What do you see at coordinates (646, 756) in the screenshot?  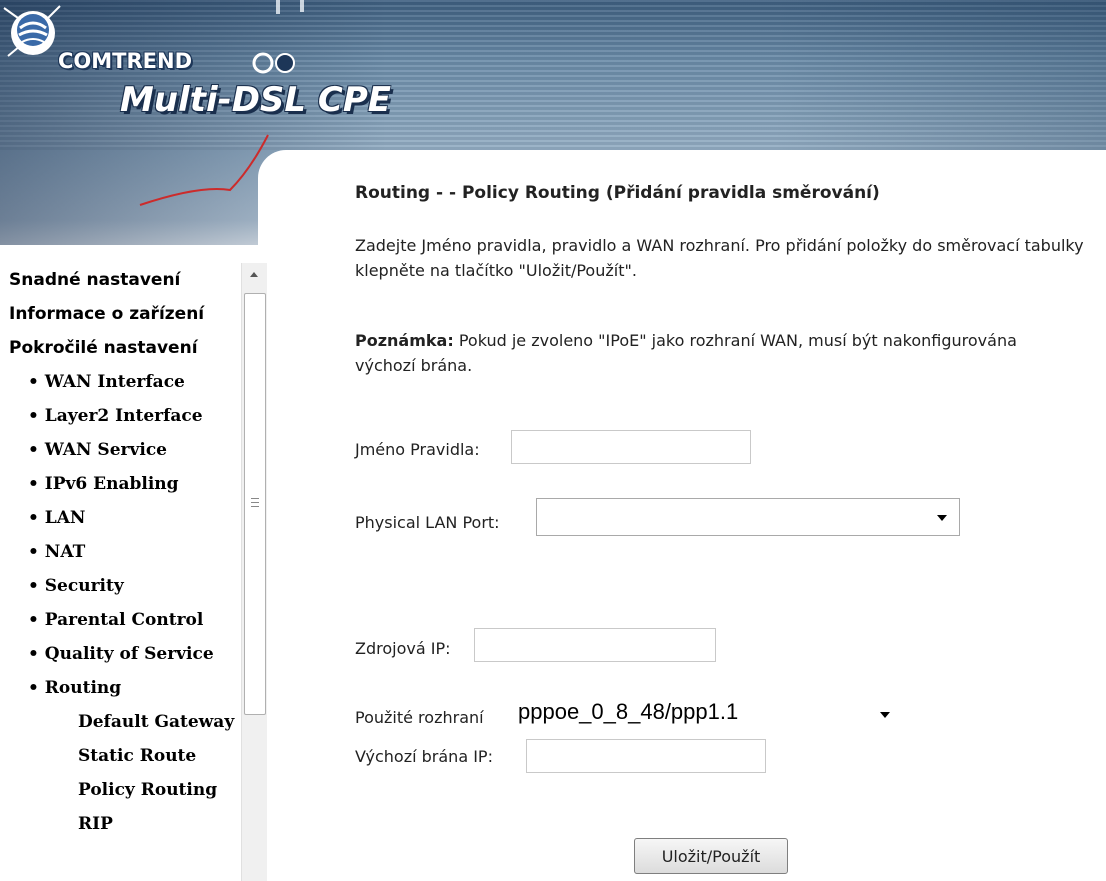 I see `gateway-ip-input` at bounding box center [646, 756].